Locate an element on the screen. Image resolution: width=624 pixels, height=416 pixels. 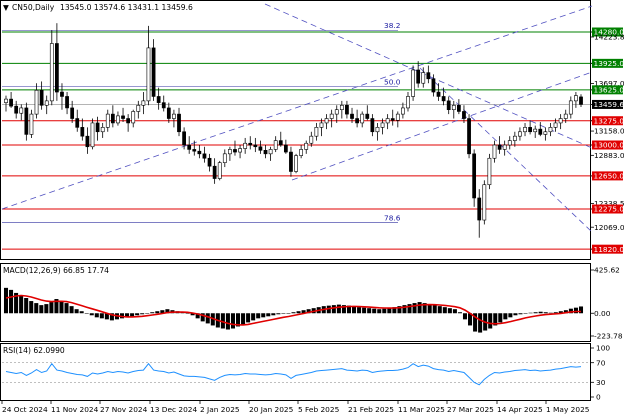
macd-tick-label: 0.00 is located at coordinates (602, 313).